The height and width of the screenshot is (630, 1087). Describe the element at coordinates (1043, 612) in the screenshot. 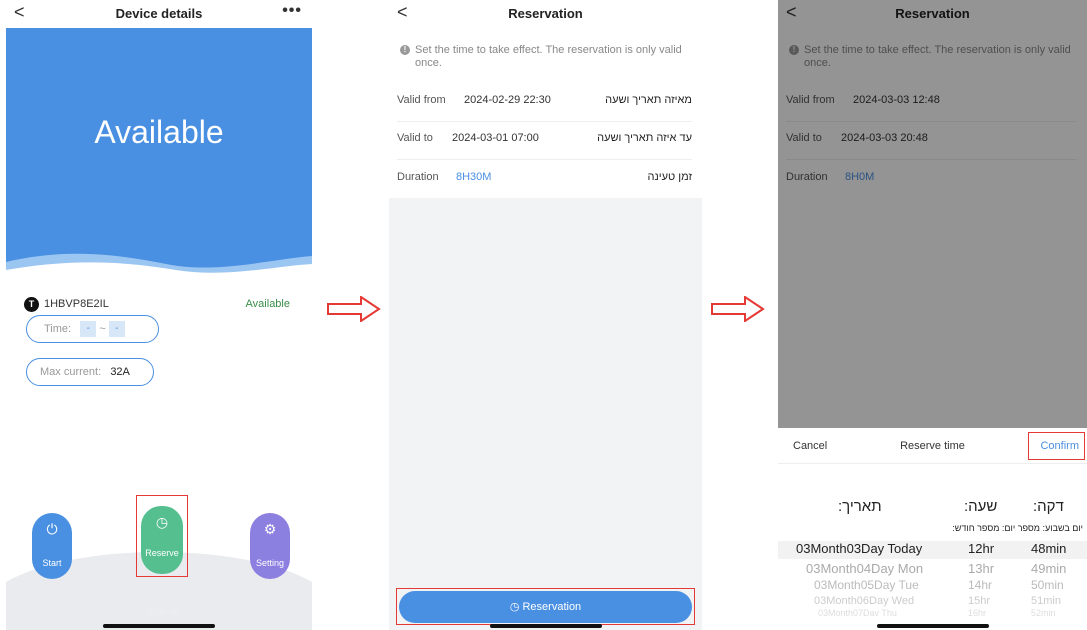

I see `picker-minute: 52min` at that location.